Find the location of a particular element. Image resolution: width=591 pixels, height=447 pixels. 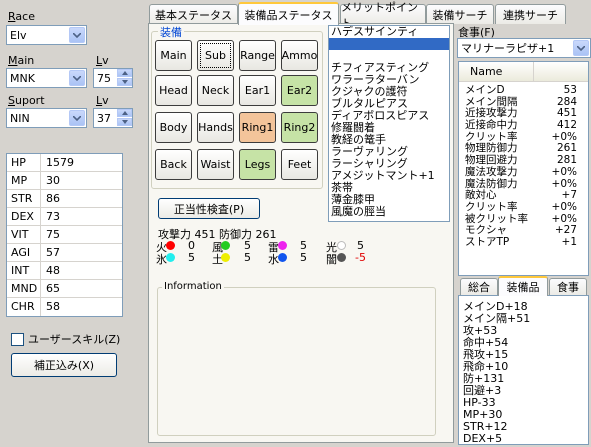

stat-key: MND is located at coordinates (24, 288).